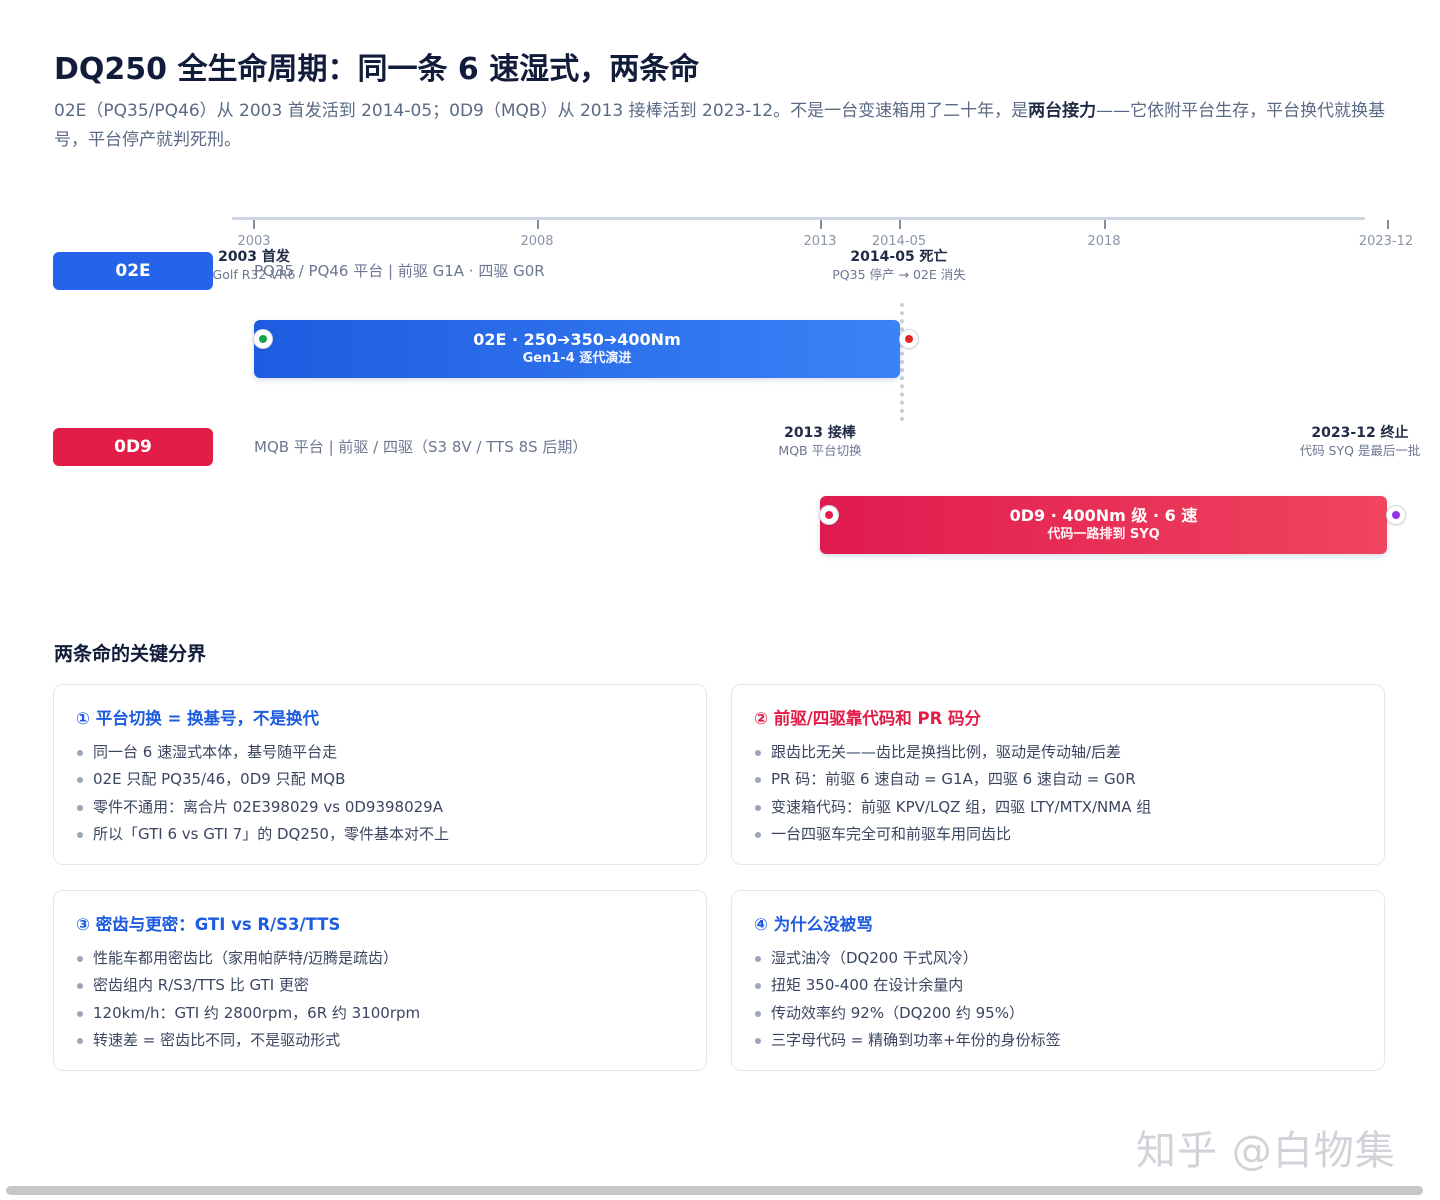 The image size is (1440, 1200). What do you see at coordinates (577, 358) in the screenshot?
I see `bar-subtitle: Gen1-4 逐代演进` at bounding box center [577, 358].